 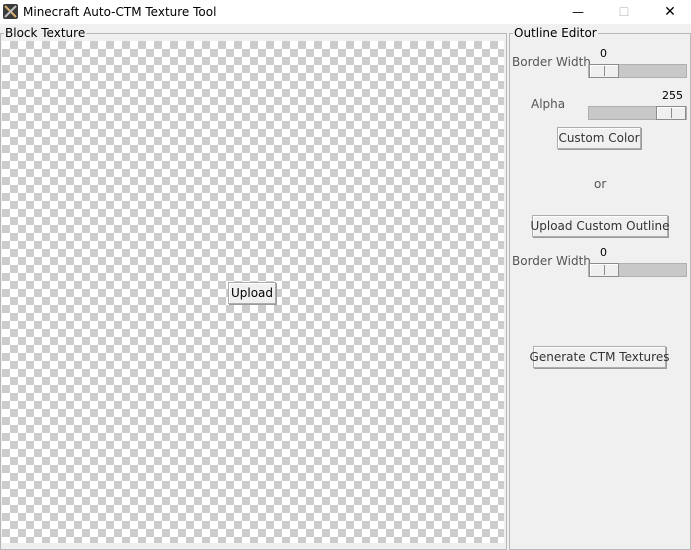 I want to click on maximize-icon: ☐, so click(x=624, y=12).